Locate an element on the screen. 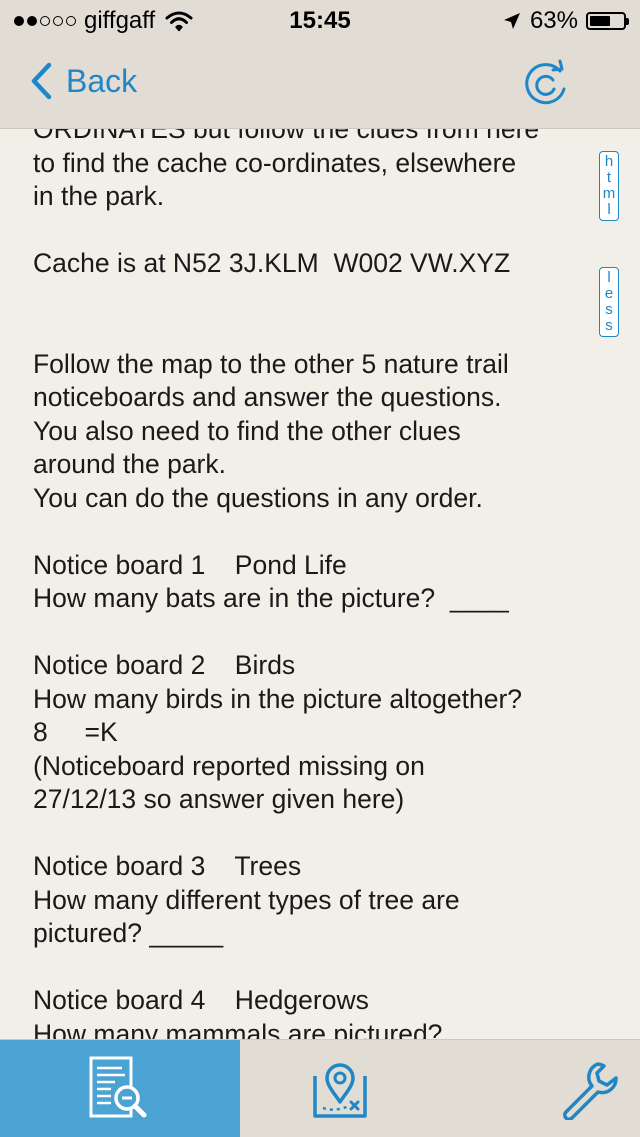 This screenshot has height=1137, width=640. tab-description is located at coordinates (120, 1088).